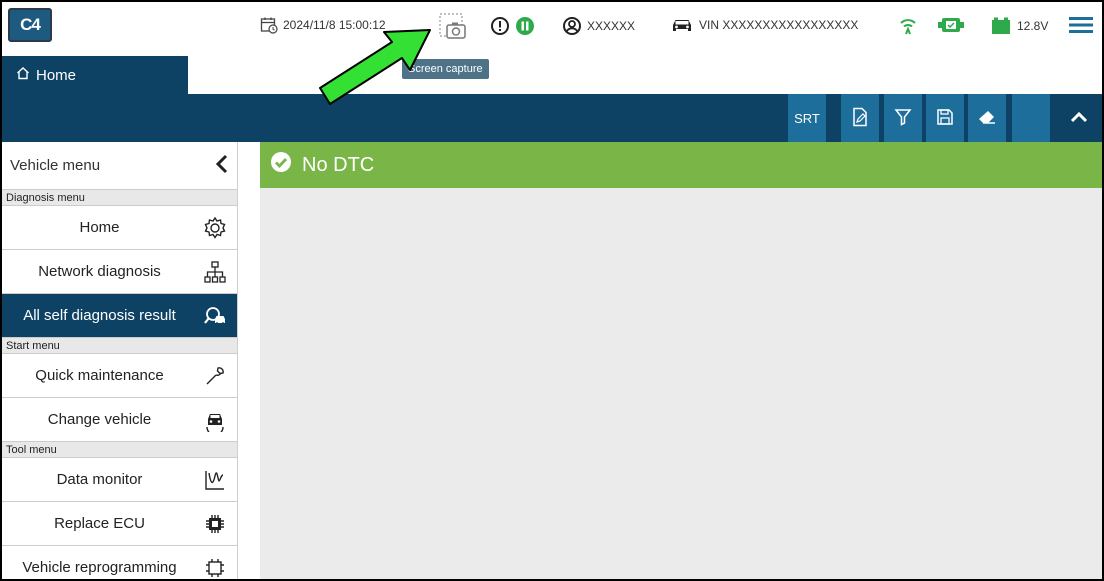 This screenshot has height=581, width=1104. I want to click on dtc-status-bar: No DTC, so click(681, 165).